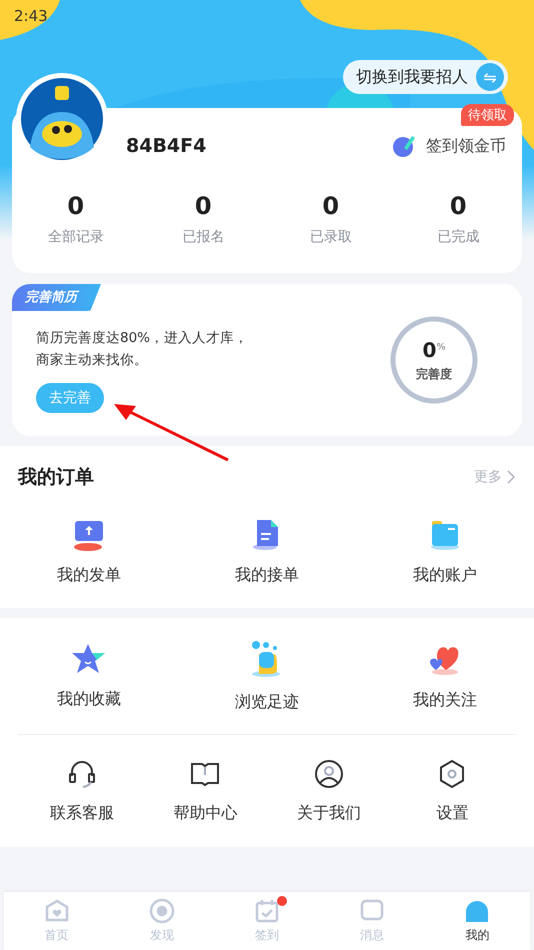 The height and width of the screenshot is (950, 534). I want to click on switch-role-button: 切换到我要招人 ⇋, so click(425, 77).